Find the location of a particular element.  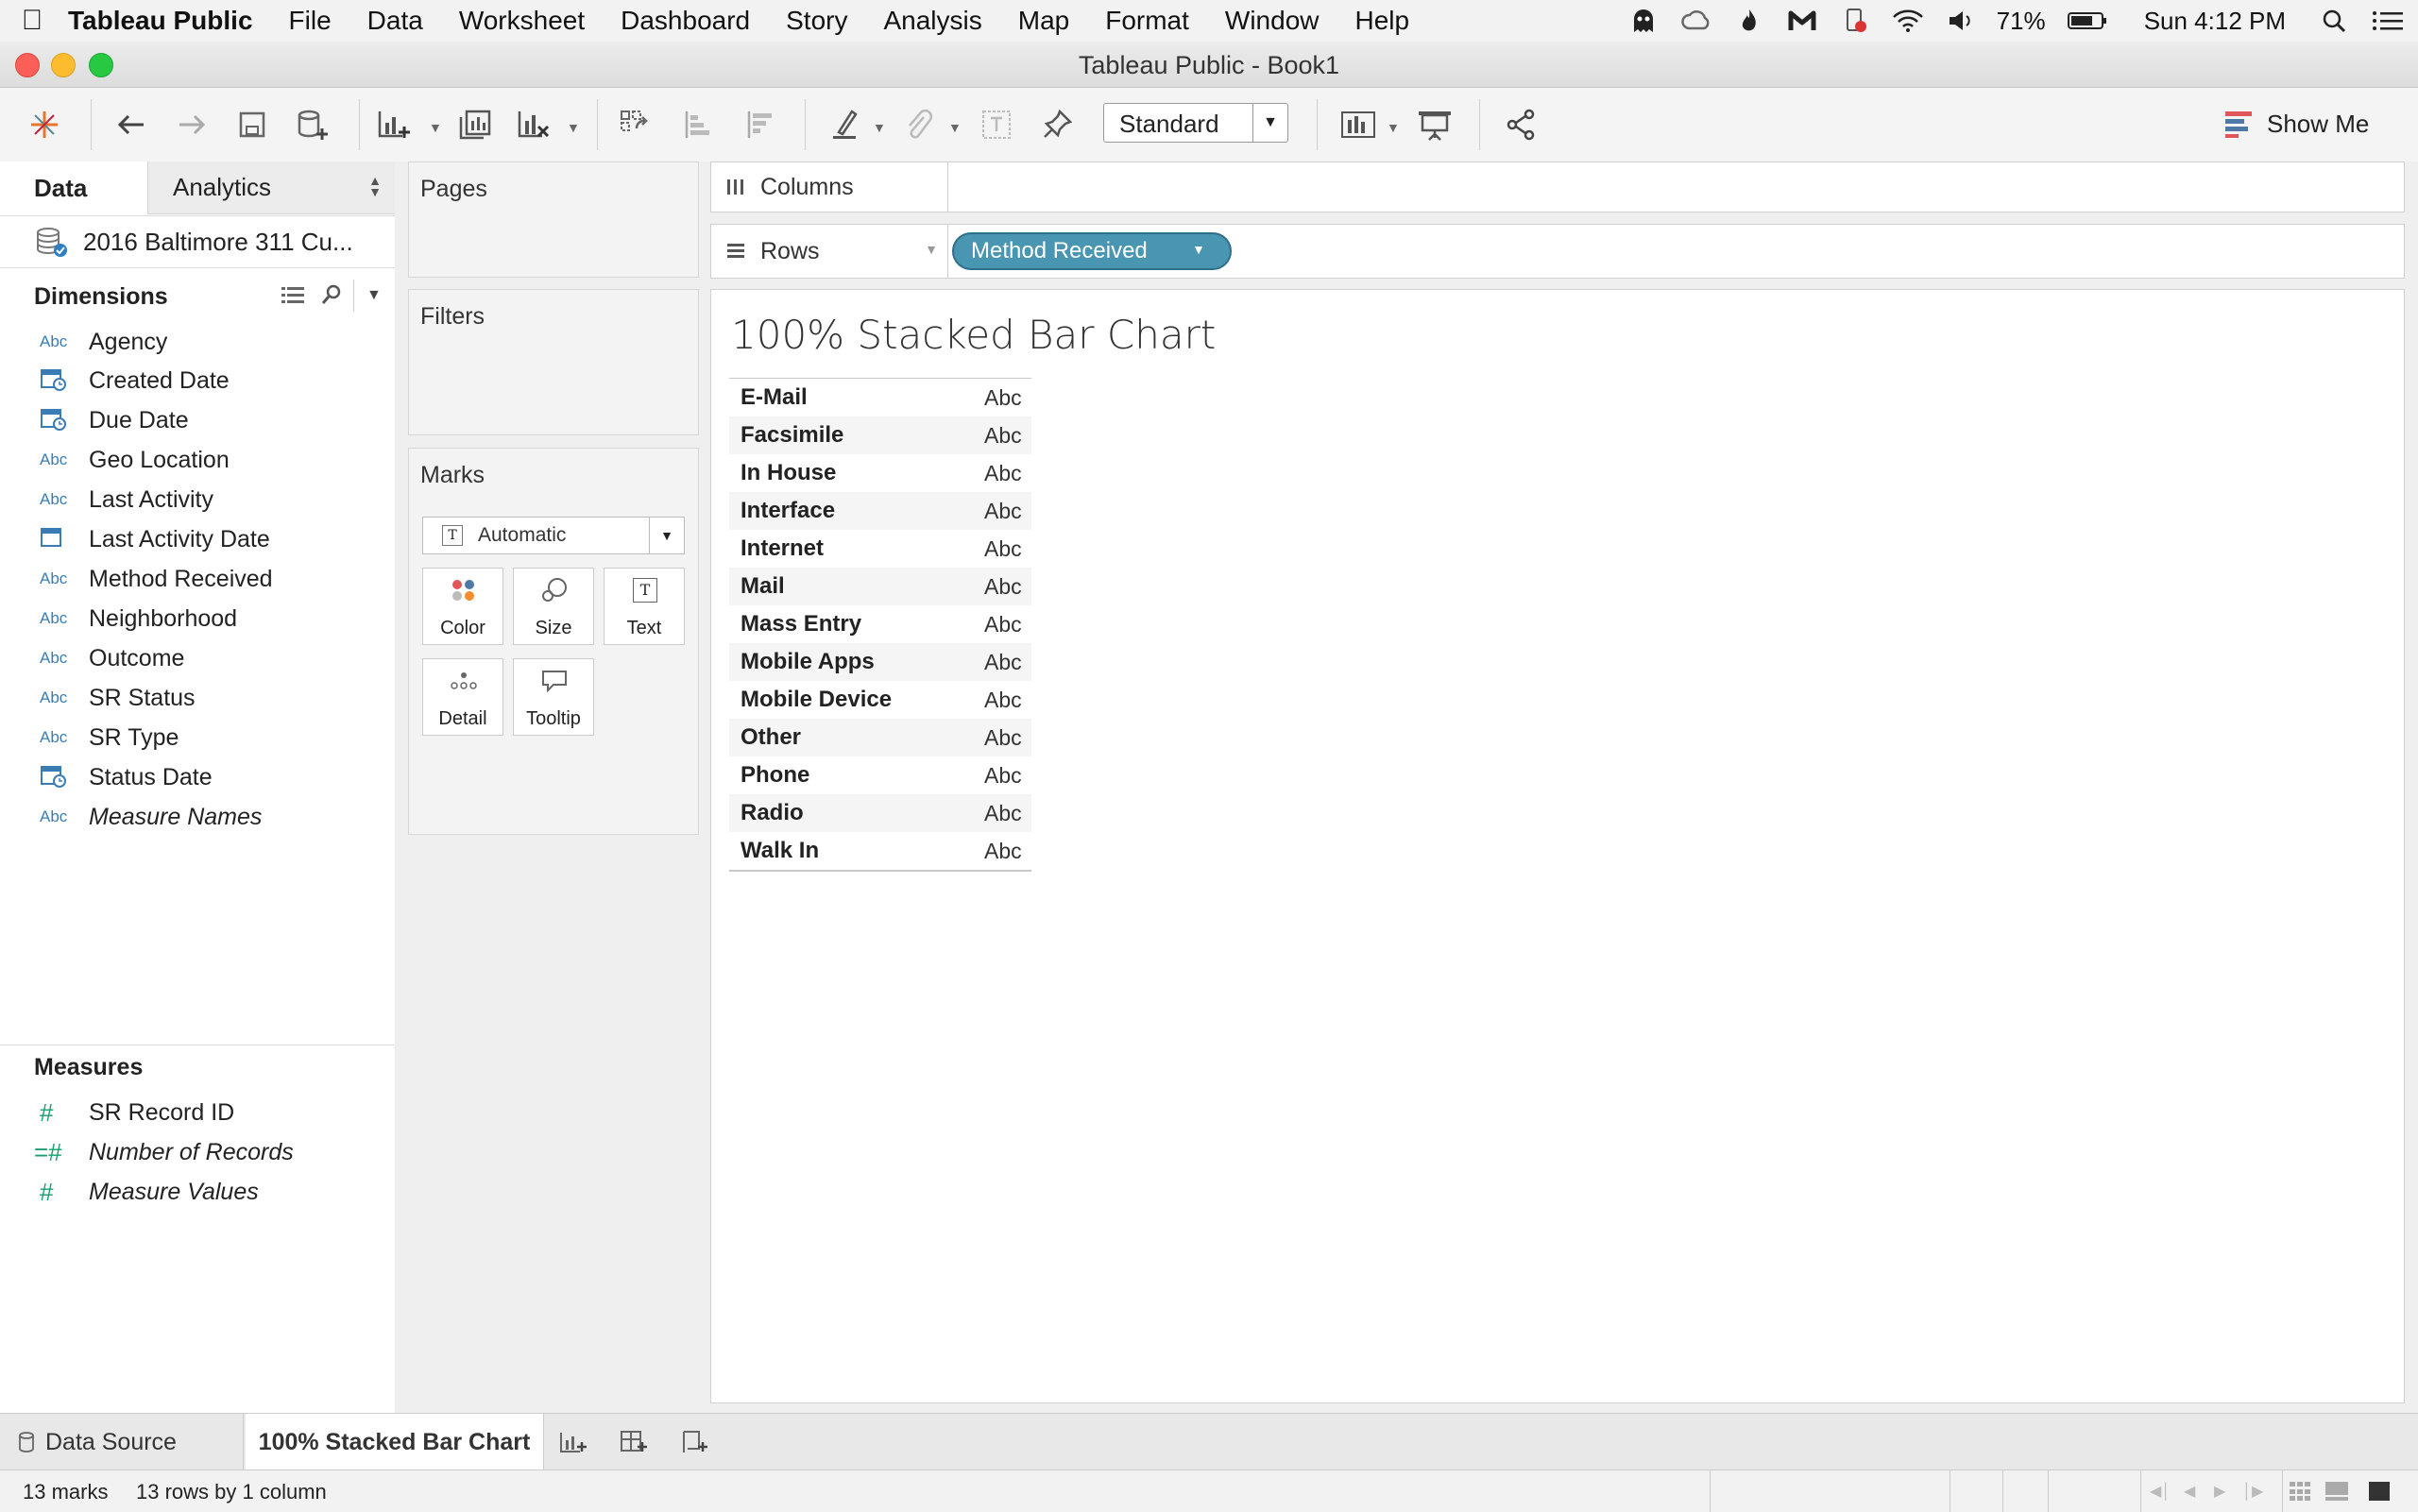

device-alert-icon is located at coordinates (1855, 21).